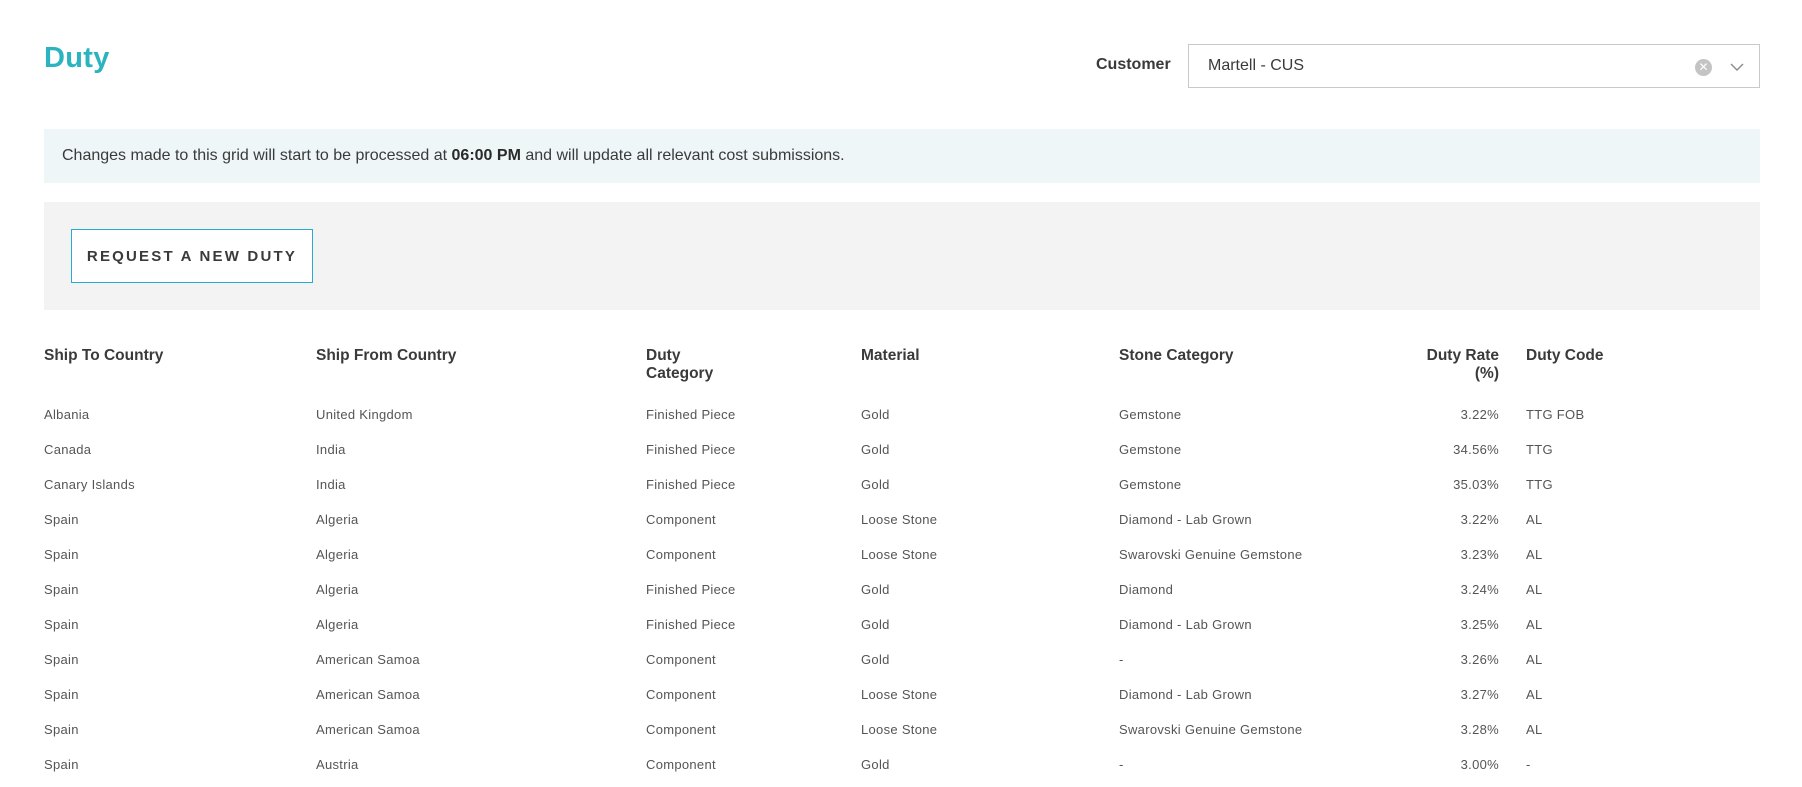 This screenshot has height=787, width=1802. What do you see at coordinates (1251, 372) in the screenshot?
I see `header-stone-category: Stone Category` at bounding box center [1251, 372].